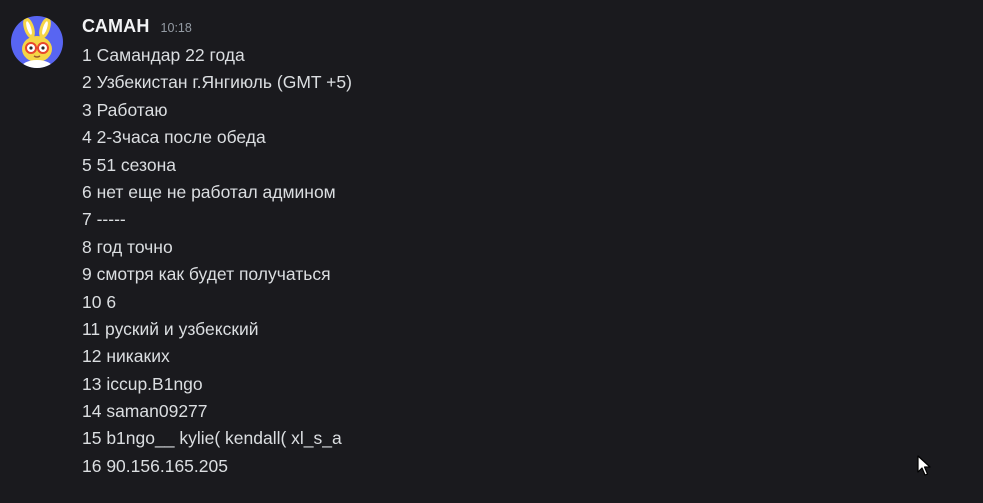 The width and height of the screenshot is (983, 503). What do you see at coordinates (125, 109) in the screenshot?
I see `message-line: 3 Работаю` at bounding box center [125, 109].